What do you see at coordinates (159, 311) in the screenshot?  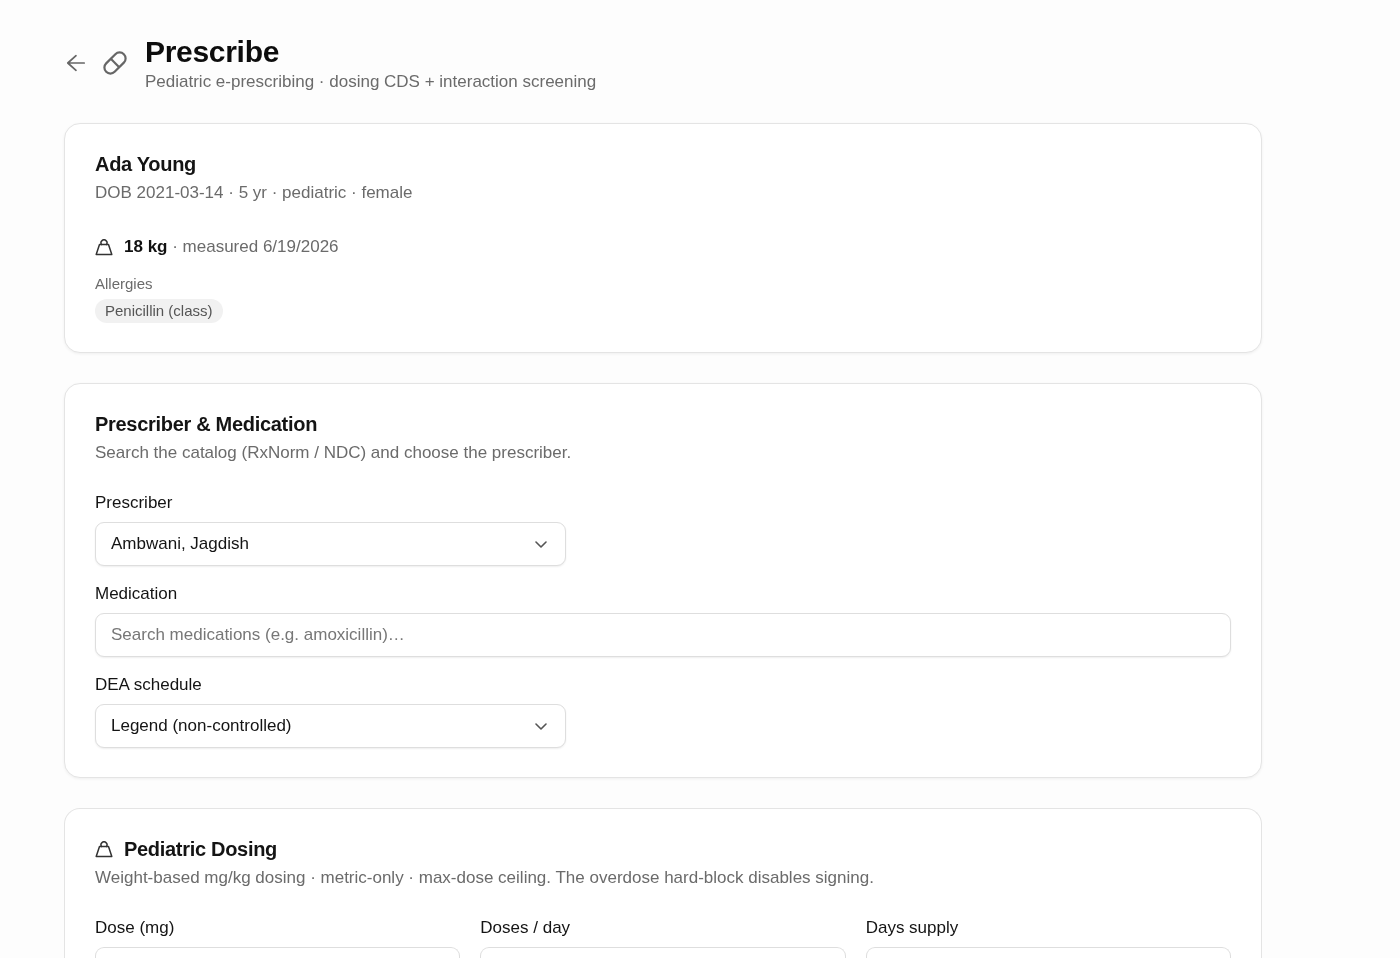 I see `allergy-tag: Penicillin (class)` at bounding box center [159, 311].